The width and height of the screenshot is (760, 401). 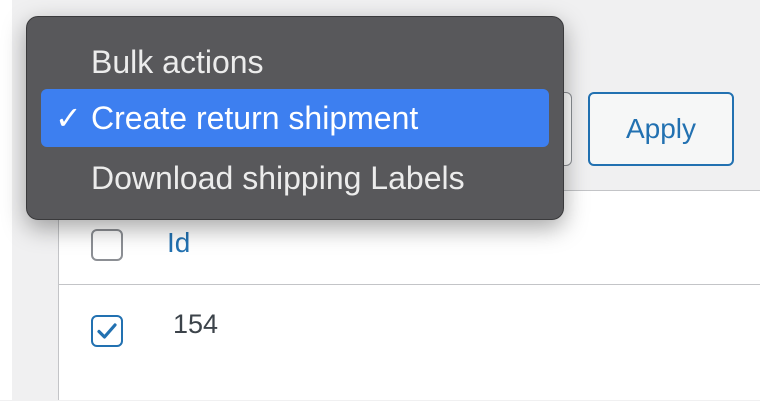 I want to click on column-header-id: Id, so click(x=178, y=243).